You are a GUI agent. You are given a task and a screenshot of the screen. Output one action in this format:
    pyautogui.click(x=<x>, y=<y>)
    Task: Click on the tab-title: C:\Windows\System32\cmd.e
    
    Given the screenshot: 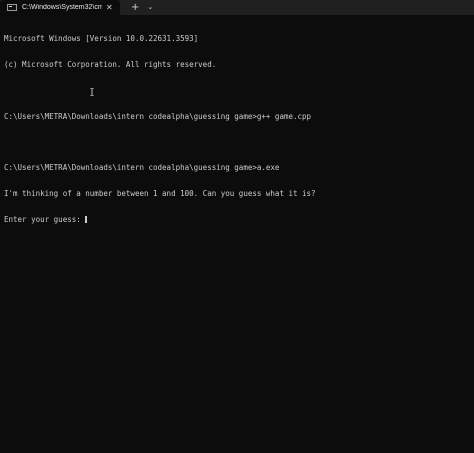 What is the action you would take?
    pyautogui.click(x=62, y=7)
    